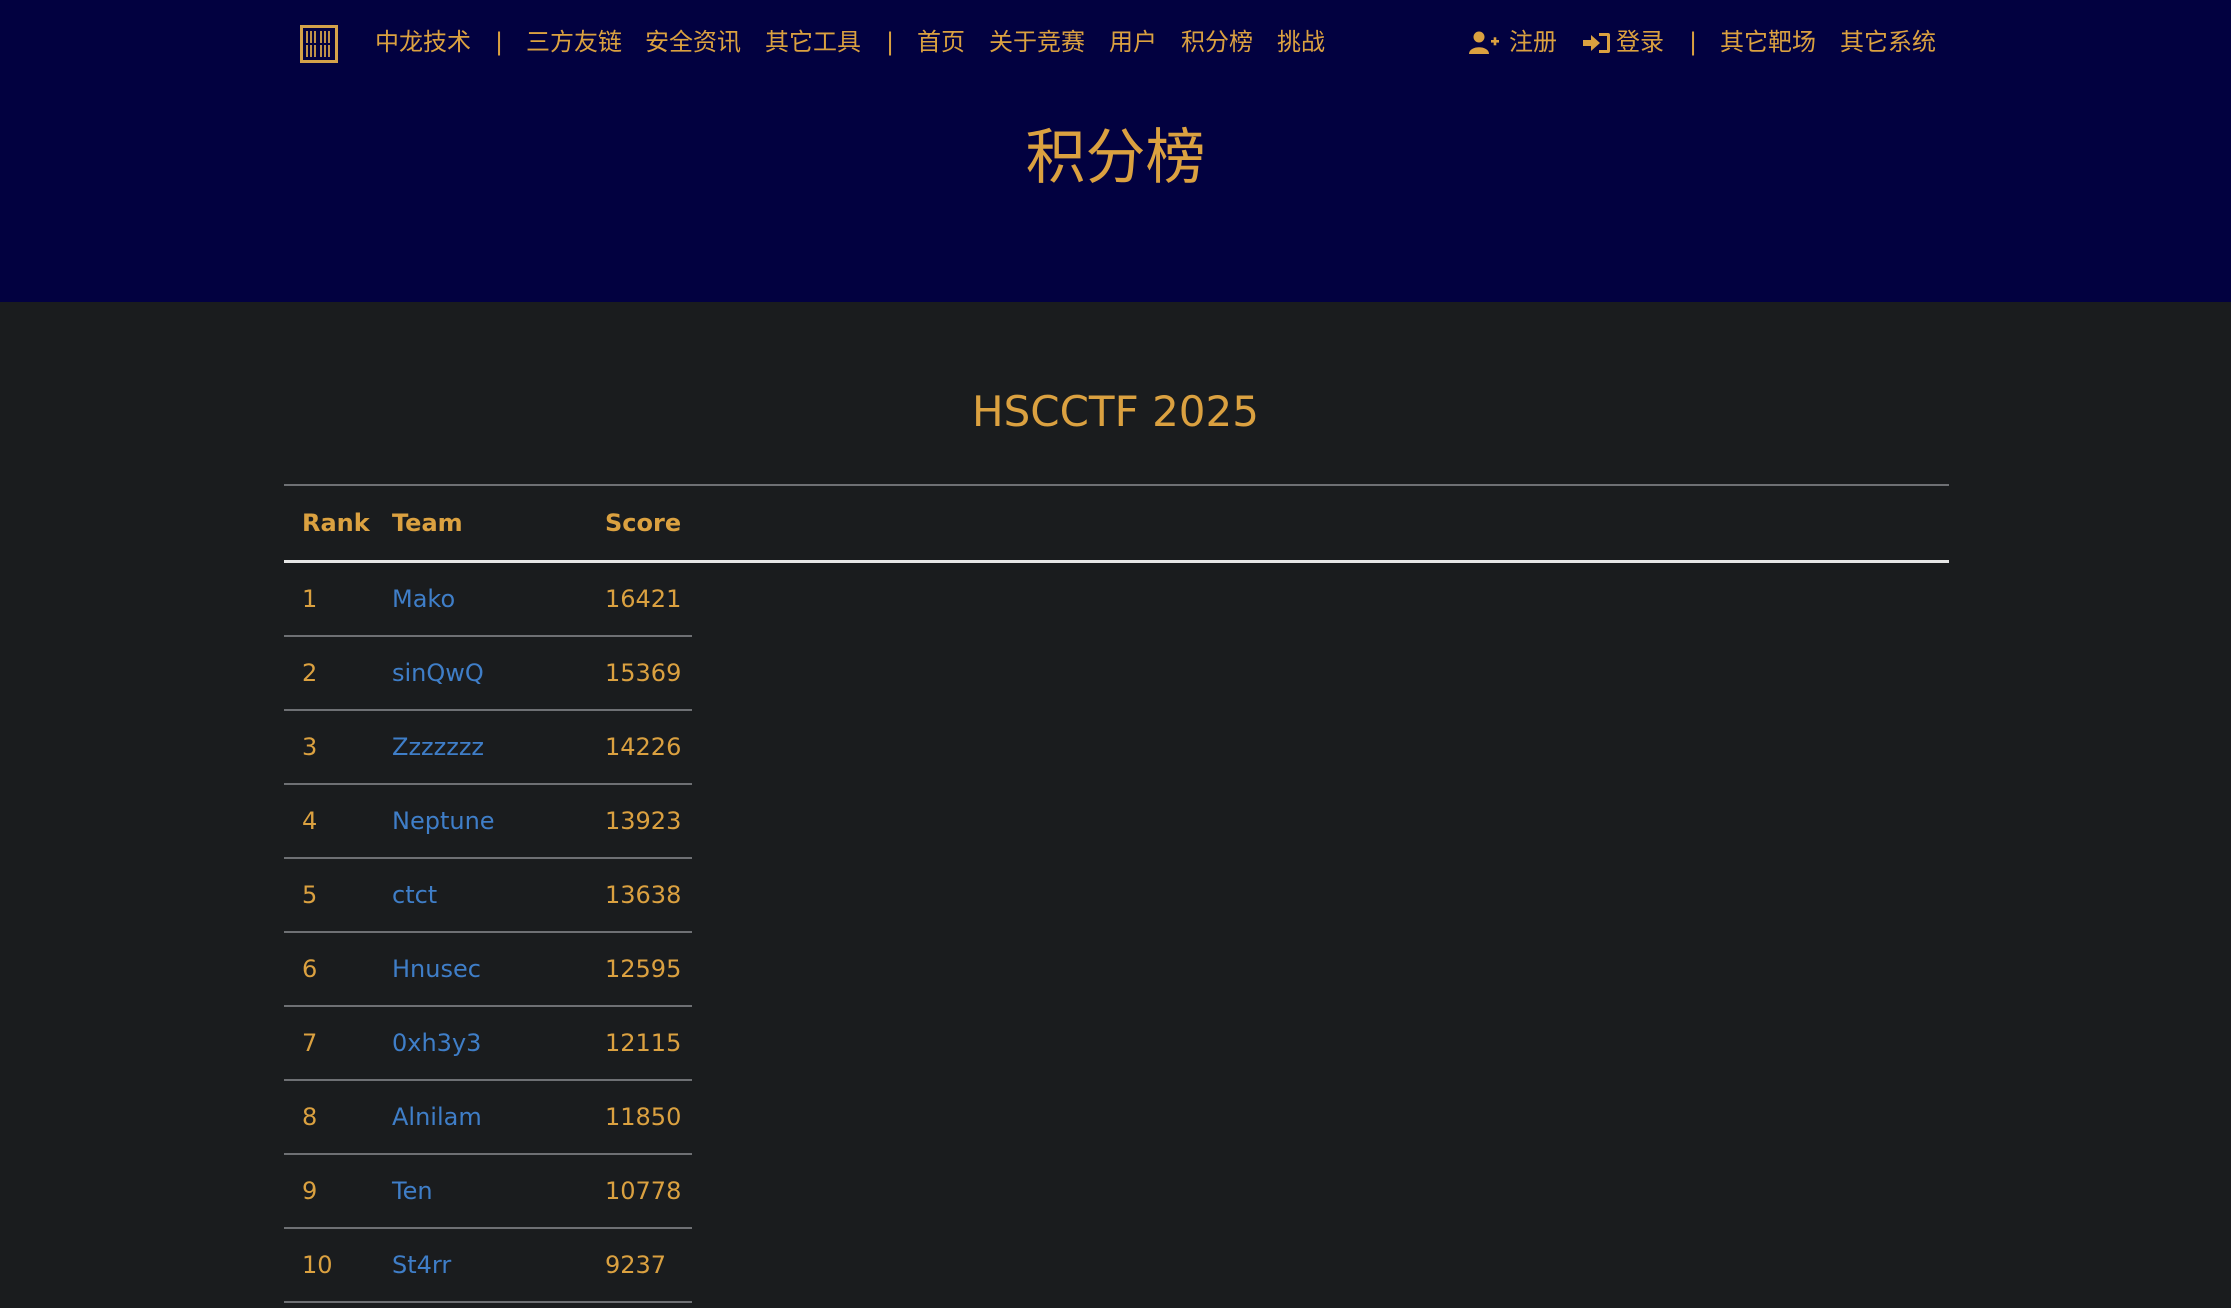  I want to click on row-score: 10778, so click(643, 1191).